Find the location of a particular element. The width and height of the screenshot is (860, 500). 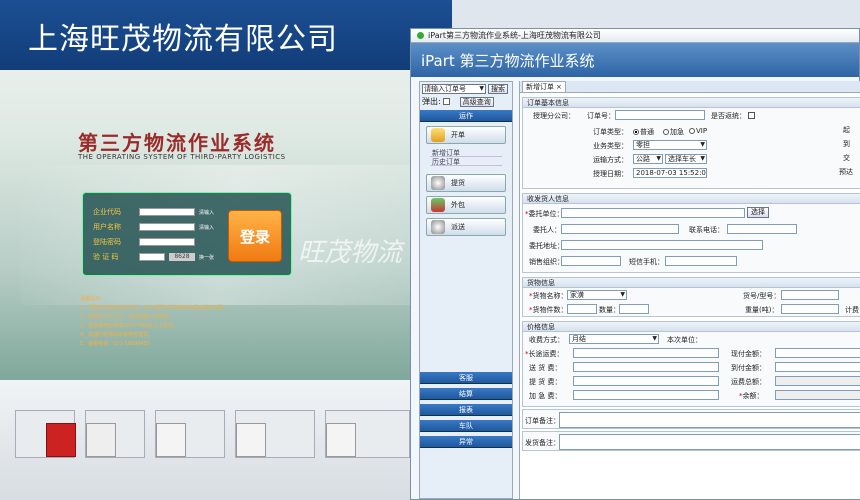

order-type-label: 订单类型： is located at coordinates (610, 132).